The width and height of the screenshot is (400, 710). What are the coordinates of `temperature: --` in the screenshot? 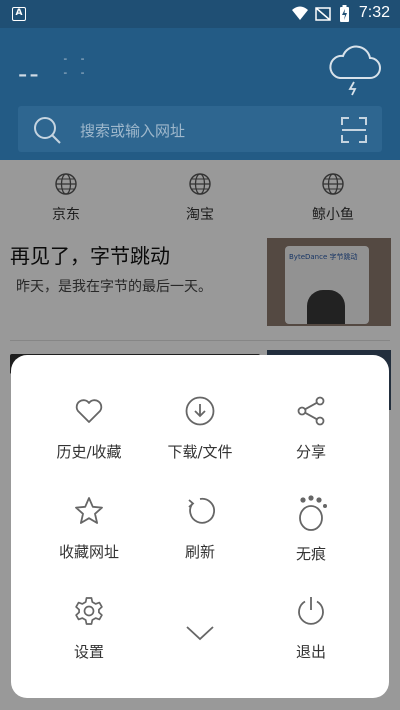 It's located at (29, 73).